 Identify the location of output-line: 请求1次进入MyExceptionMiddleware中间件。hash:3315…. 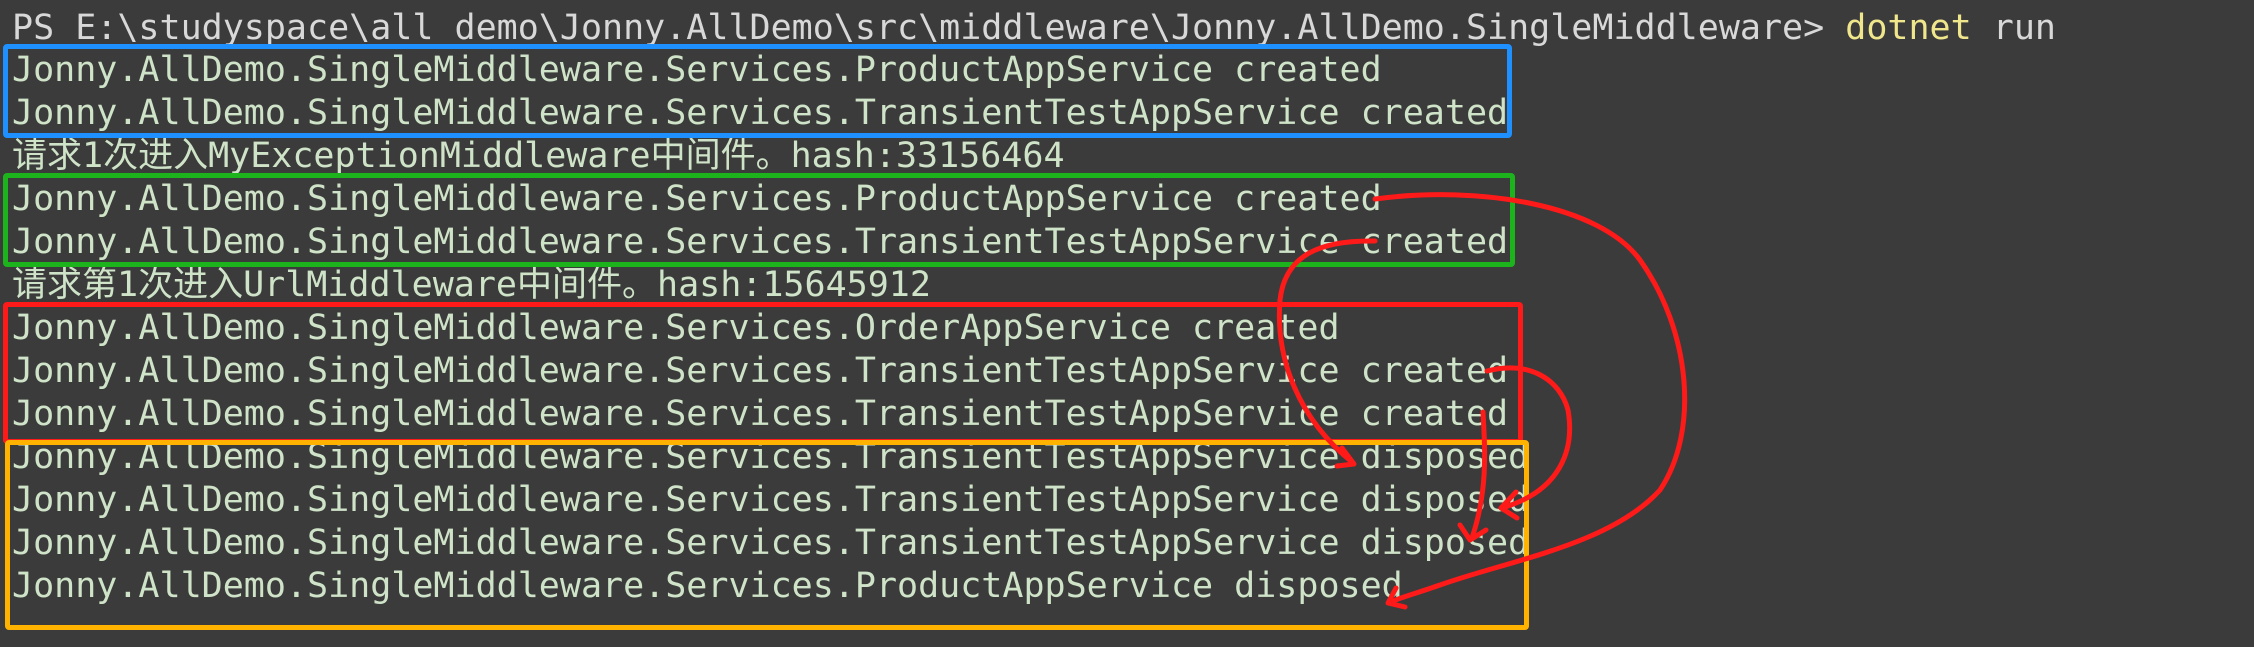
(538, 156).